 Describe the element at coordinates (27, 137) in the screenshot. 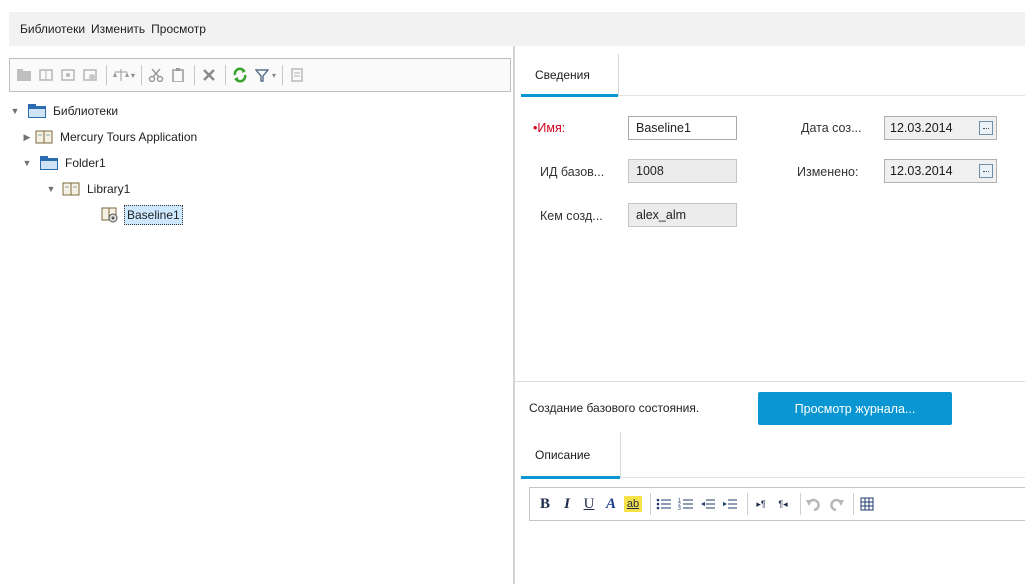

I see `chevron-right-icon: ▶` at that location.